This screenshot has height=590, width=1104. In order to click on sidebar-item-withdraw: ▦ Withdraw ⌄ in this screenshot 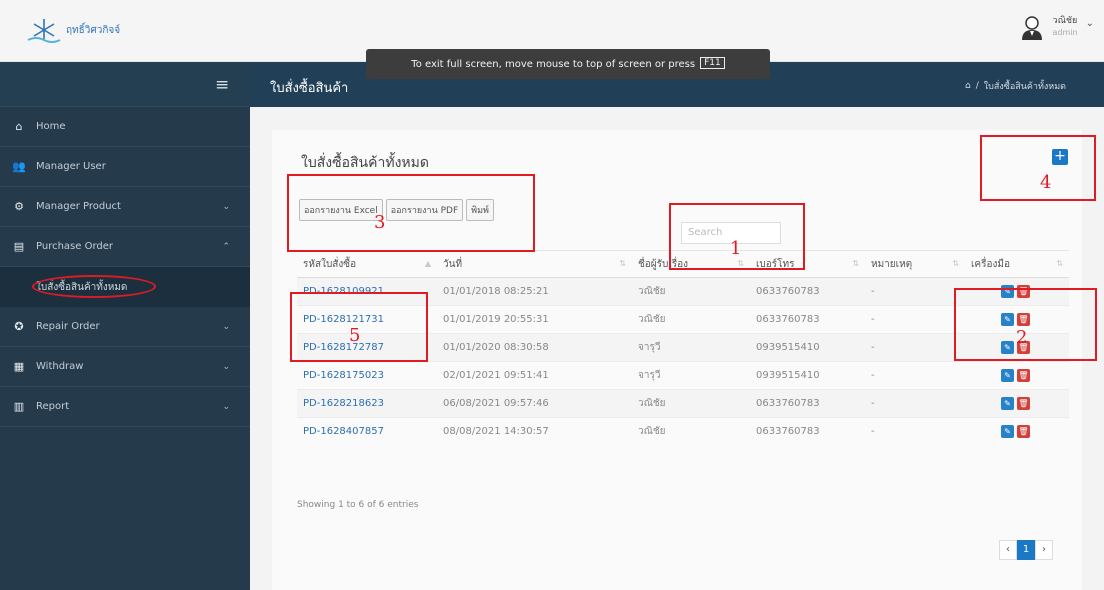, I will do `click(125, 367)`.